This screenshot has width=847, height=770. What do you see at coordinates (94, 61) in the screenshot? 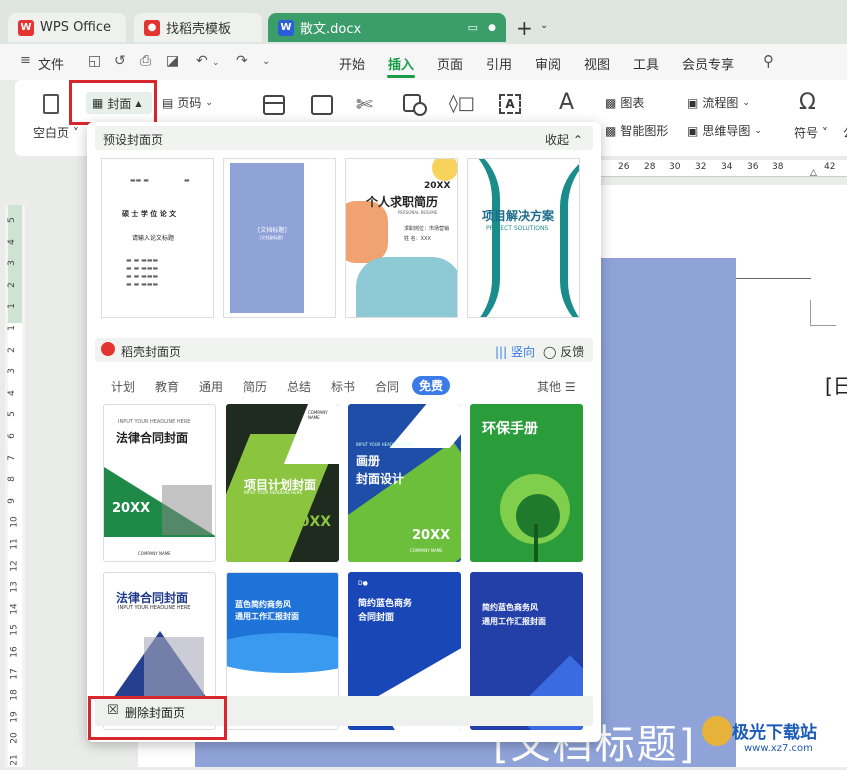
I see `save-icon: ◱` at bounding box center [94, 61].